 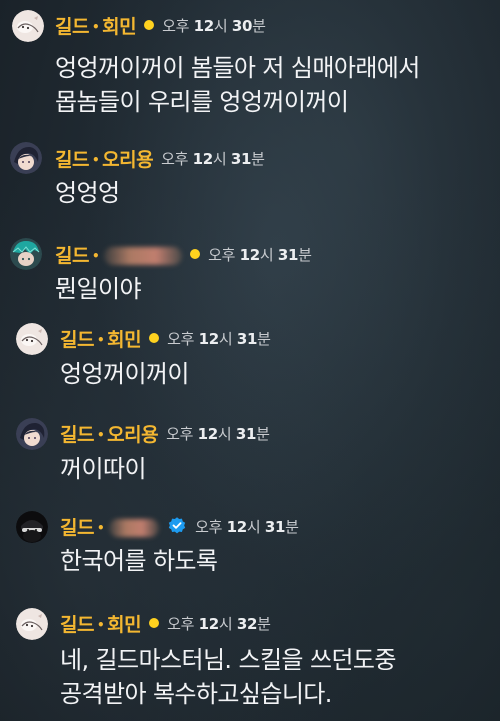 What do you see at coordinates (87, 193) in the screenshot?
I see `message-text-line: 엉엉엉` at bounding box center [87, 193].